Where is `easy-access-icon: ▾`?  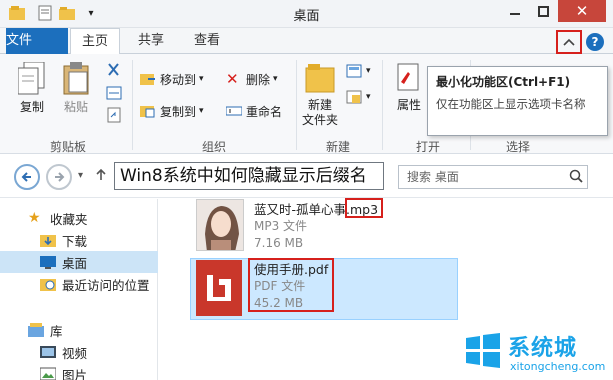 easy-access-icon: ▾ is located at coordinates (358, 97).